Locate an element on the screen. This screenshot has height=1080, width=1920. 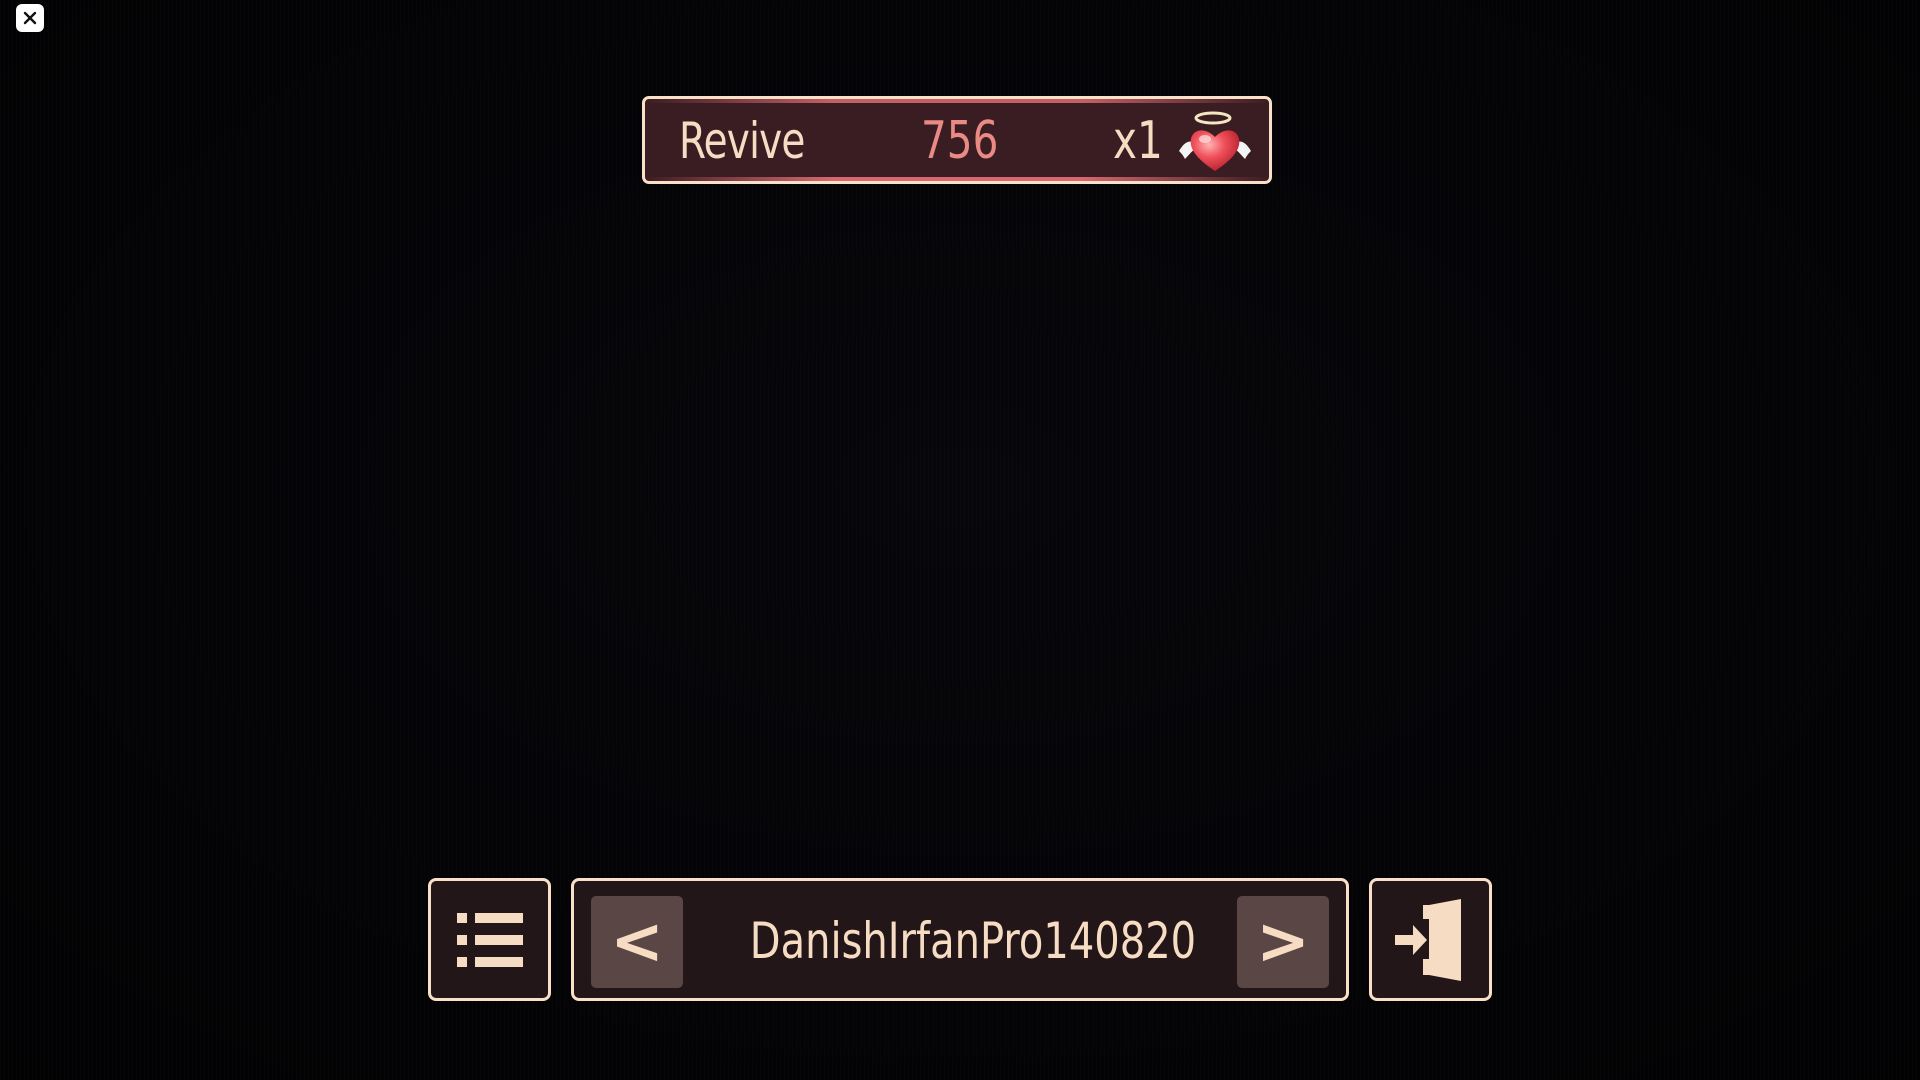
previous-player-button: < is located at coordinates (637, 942).